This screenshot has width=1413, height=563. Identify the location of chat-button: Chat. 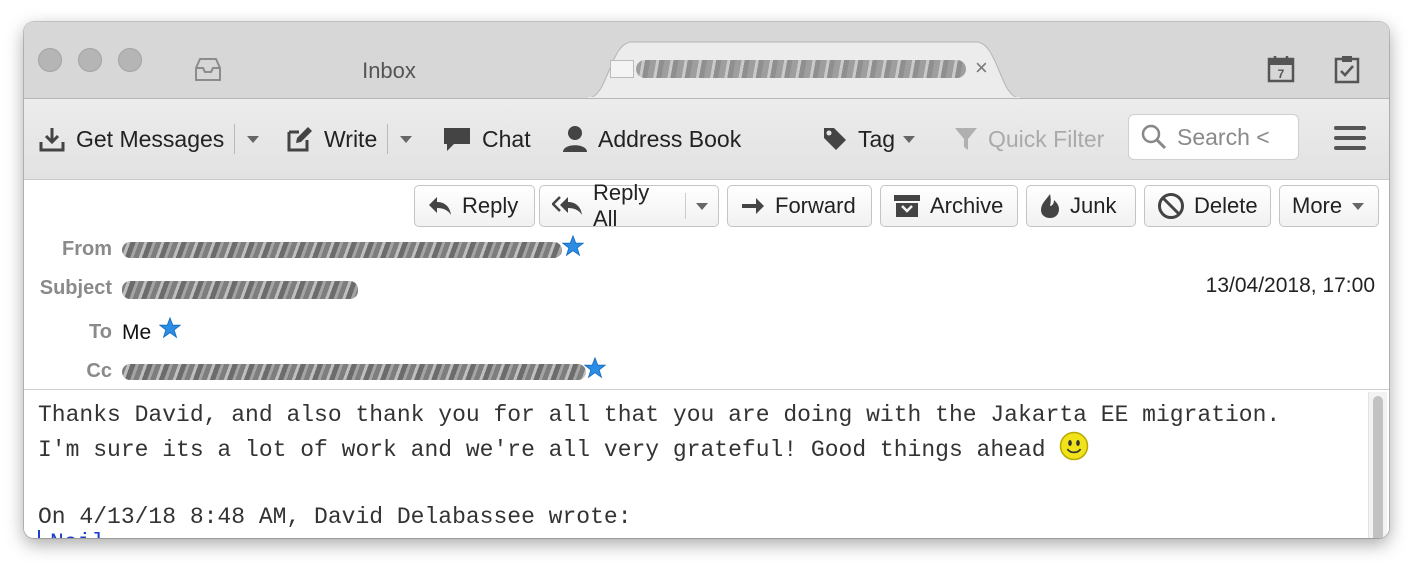
(486, 139).